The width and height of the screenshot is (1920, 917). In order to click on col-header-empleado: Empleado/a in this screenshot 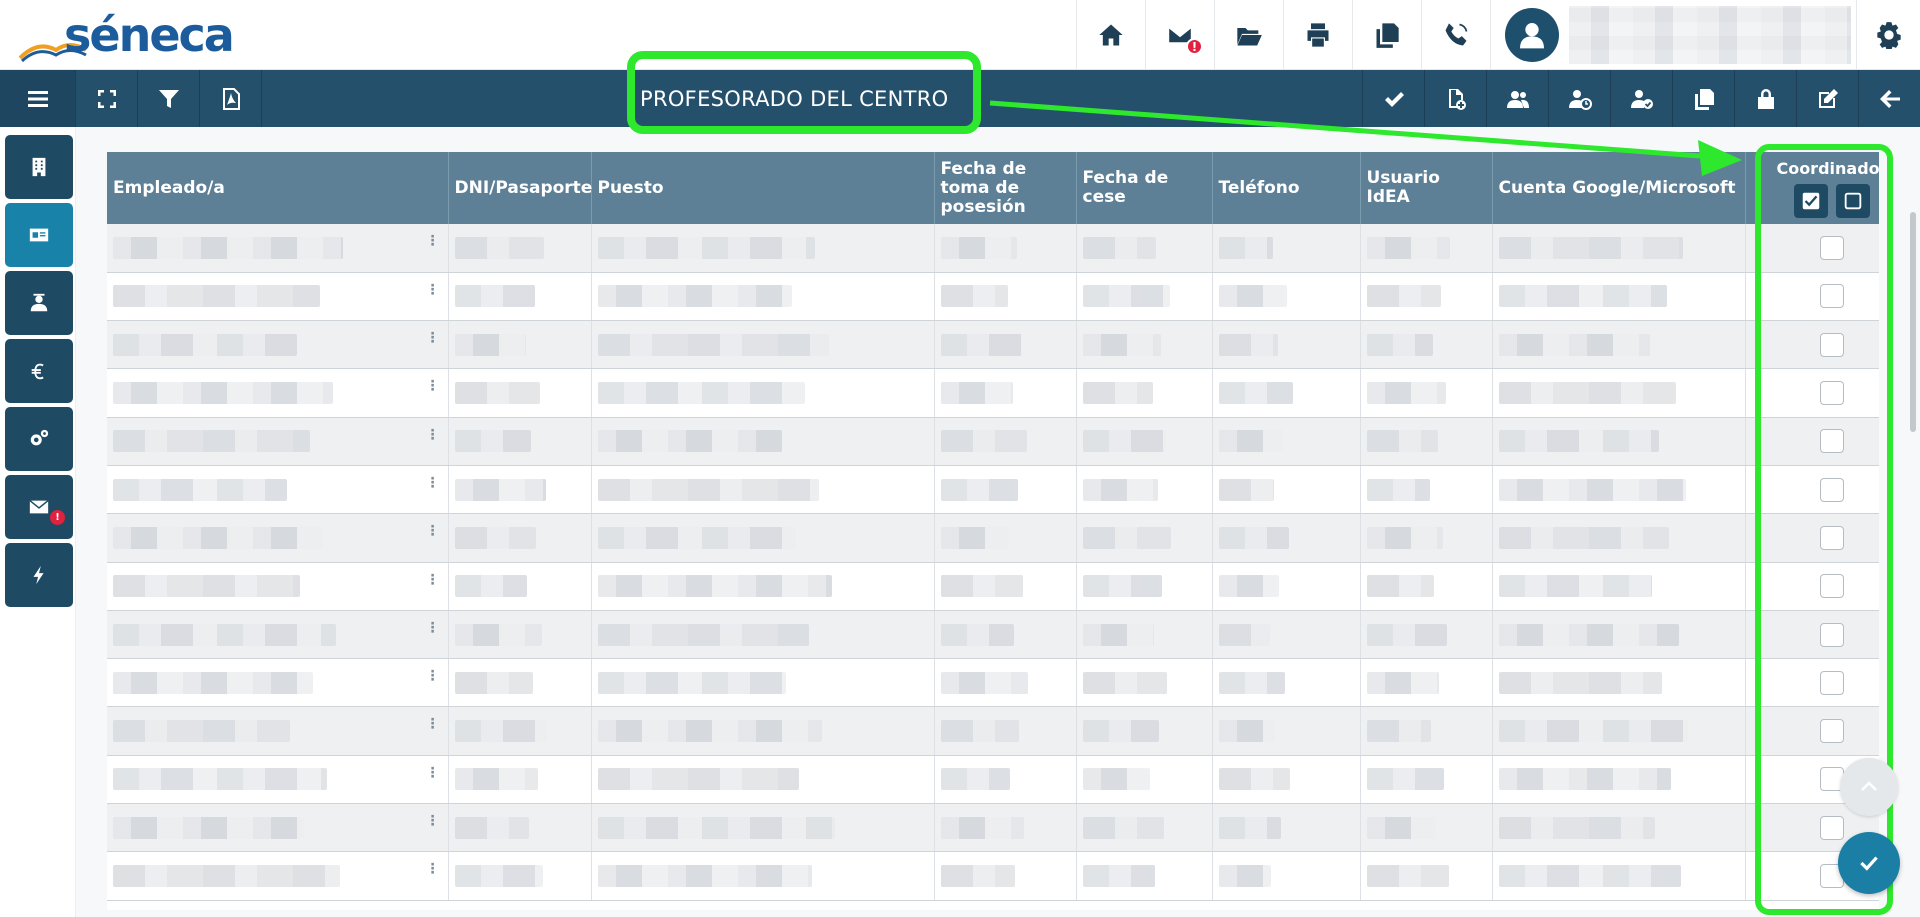, I will do `click(278, 188)`.